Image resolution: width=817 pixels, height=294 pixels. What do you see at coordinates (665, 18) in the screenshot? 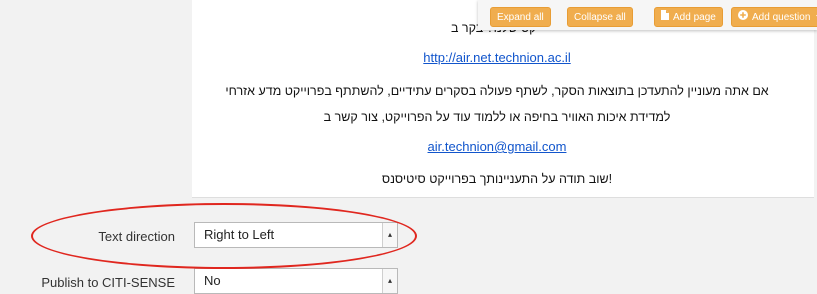
I see `page-icon` at bounding box center [665, 18].